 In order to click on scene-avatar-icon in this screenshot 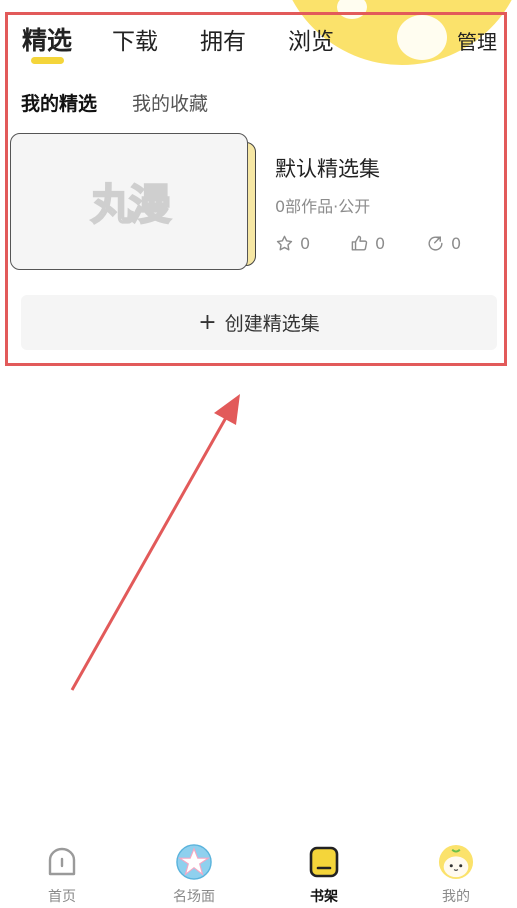, I will do `click(194, 862)`.